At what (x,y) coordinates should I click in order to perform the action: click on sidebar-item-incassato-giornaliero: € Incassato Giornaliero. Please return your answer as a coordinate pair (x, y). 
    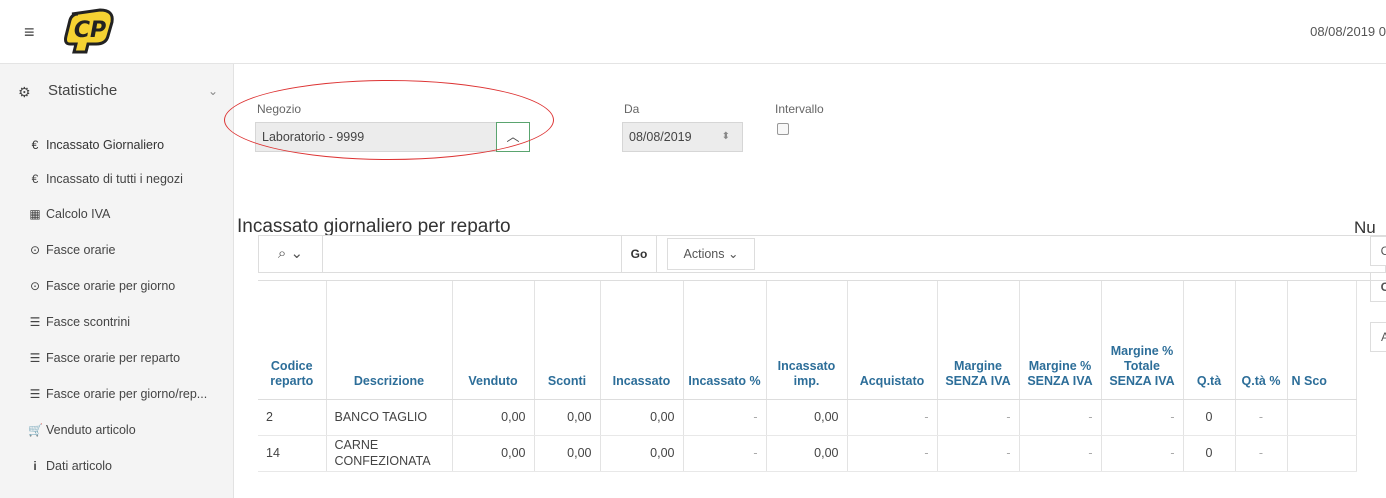
    Looking at the image, I should click on (130, 154).